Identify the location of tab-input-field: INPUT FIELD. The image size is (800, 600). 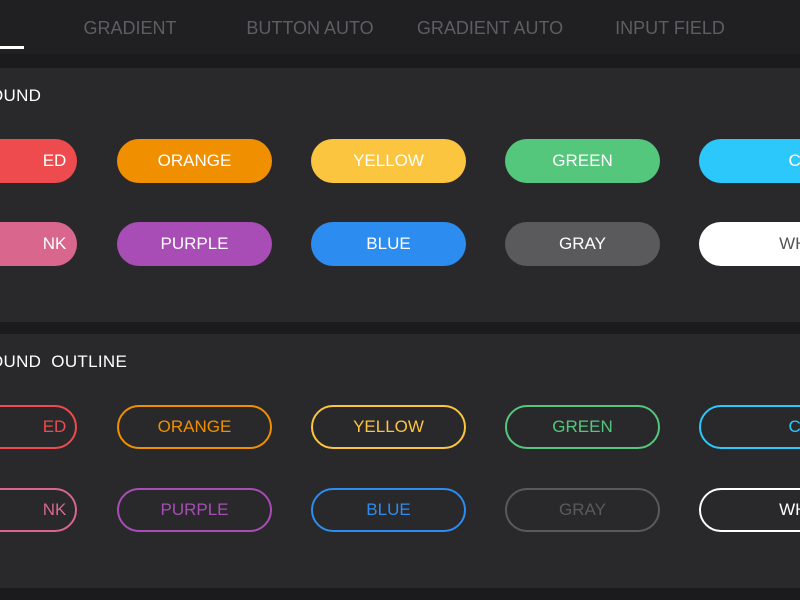
(670, 28).